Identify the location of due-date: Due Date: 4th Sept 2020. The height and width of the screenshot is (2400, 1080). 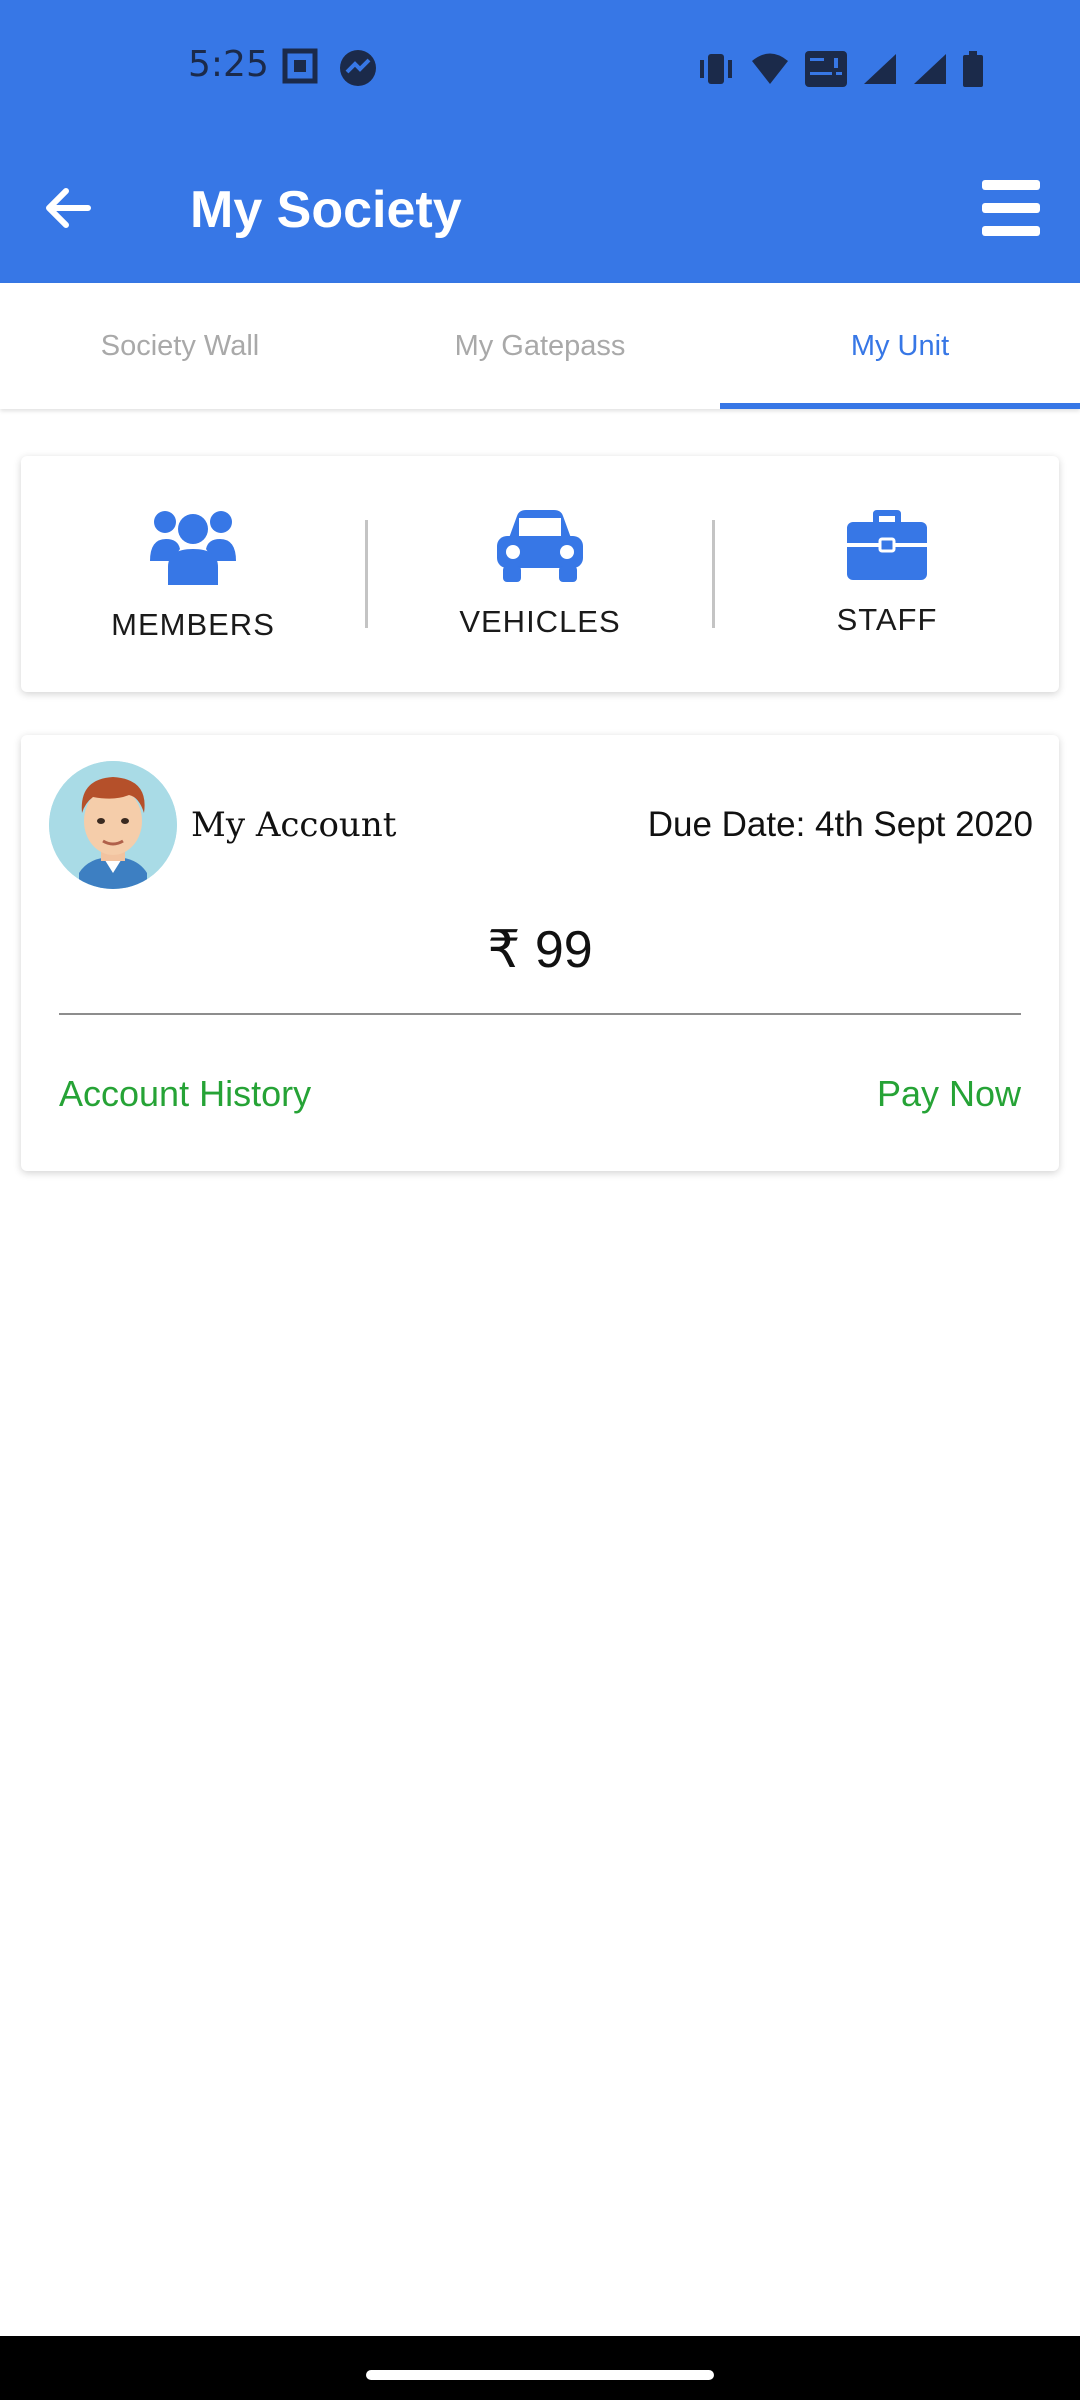
(840, 824).